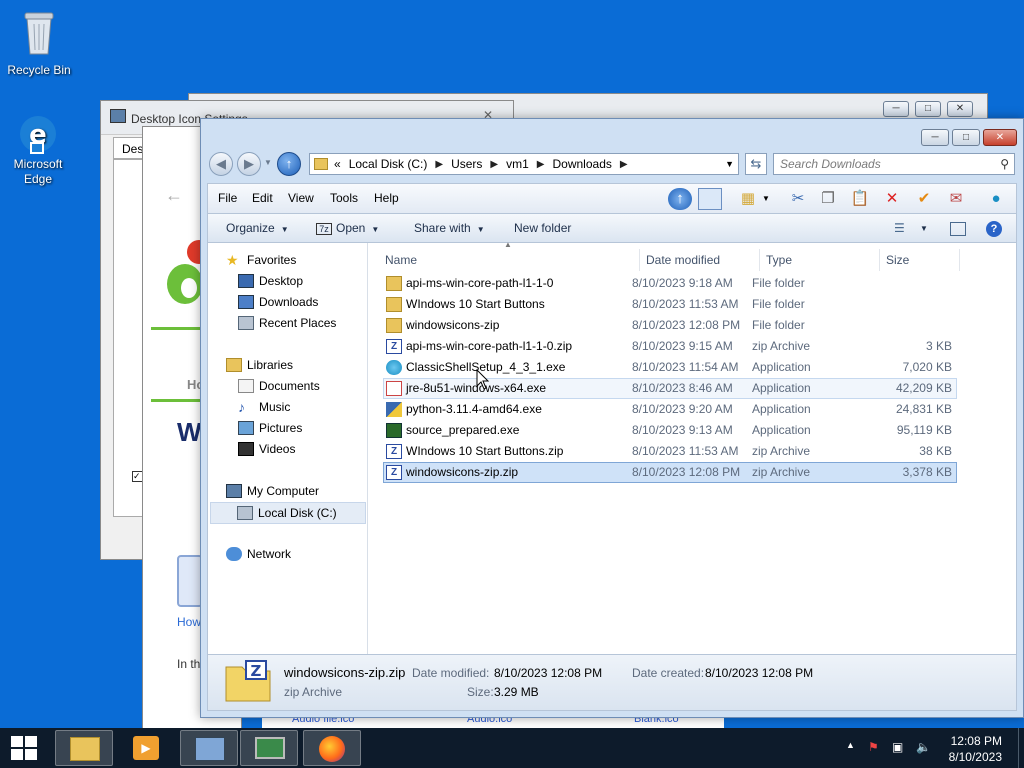 This screenshot has width=1024, height=768. Describe the element at coordinates (920, 260) in the screenshot. I see `column-header-size: Size` at that location.